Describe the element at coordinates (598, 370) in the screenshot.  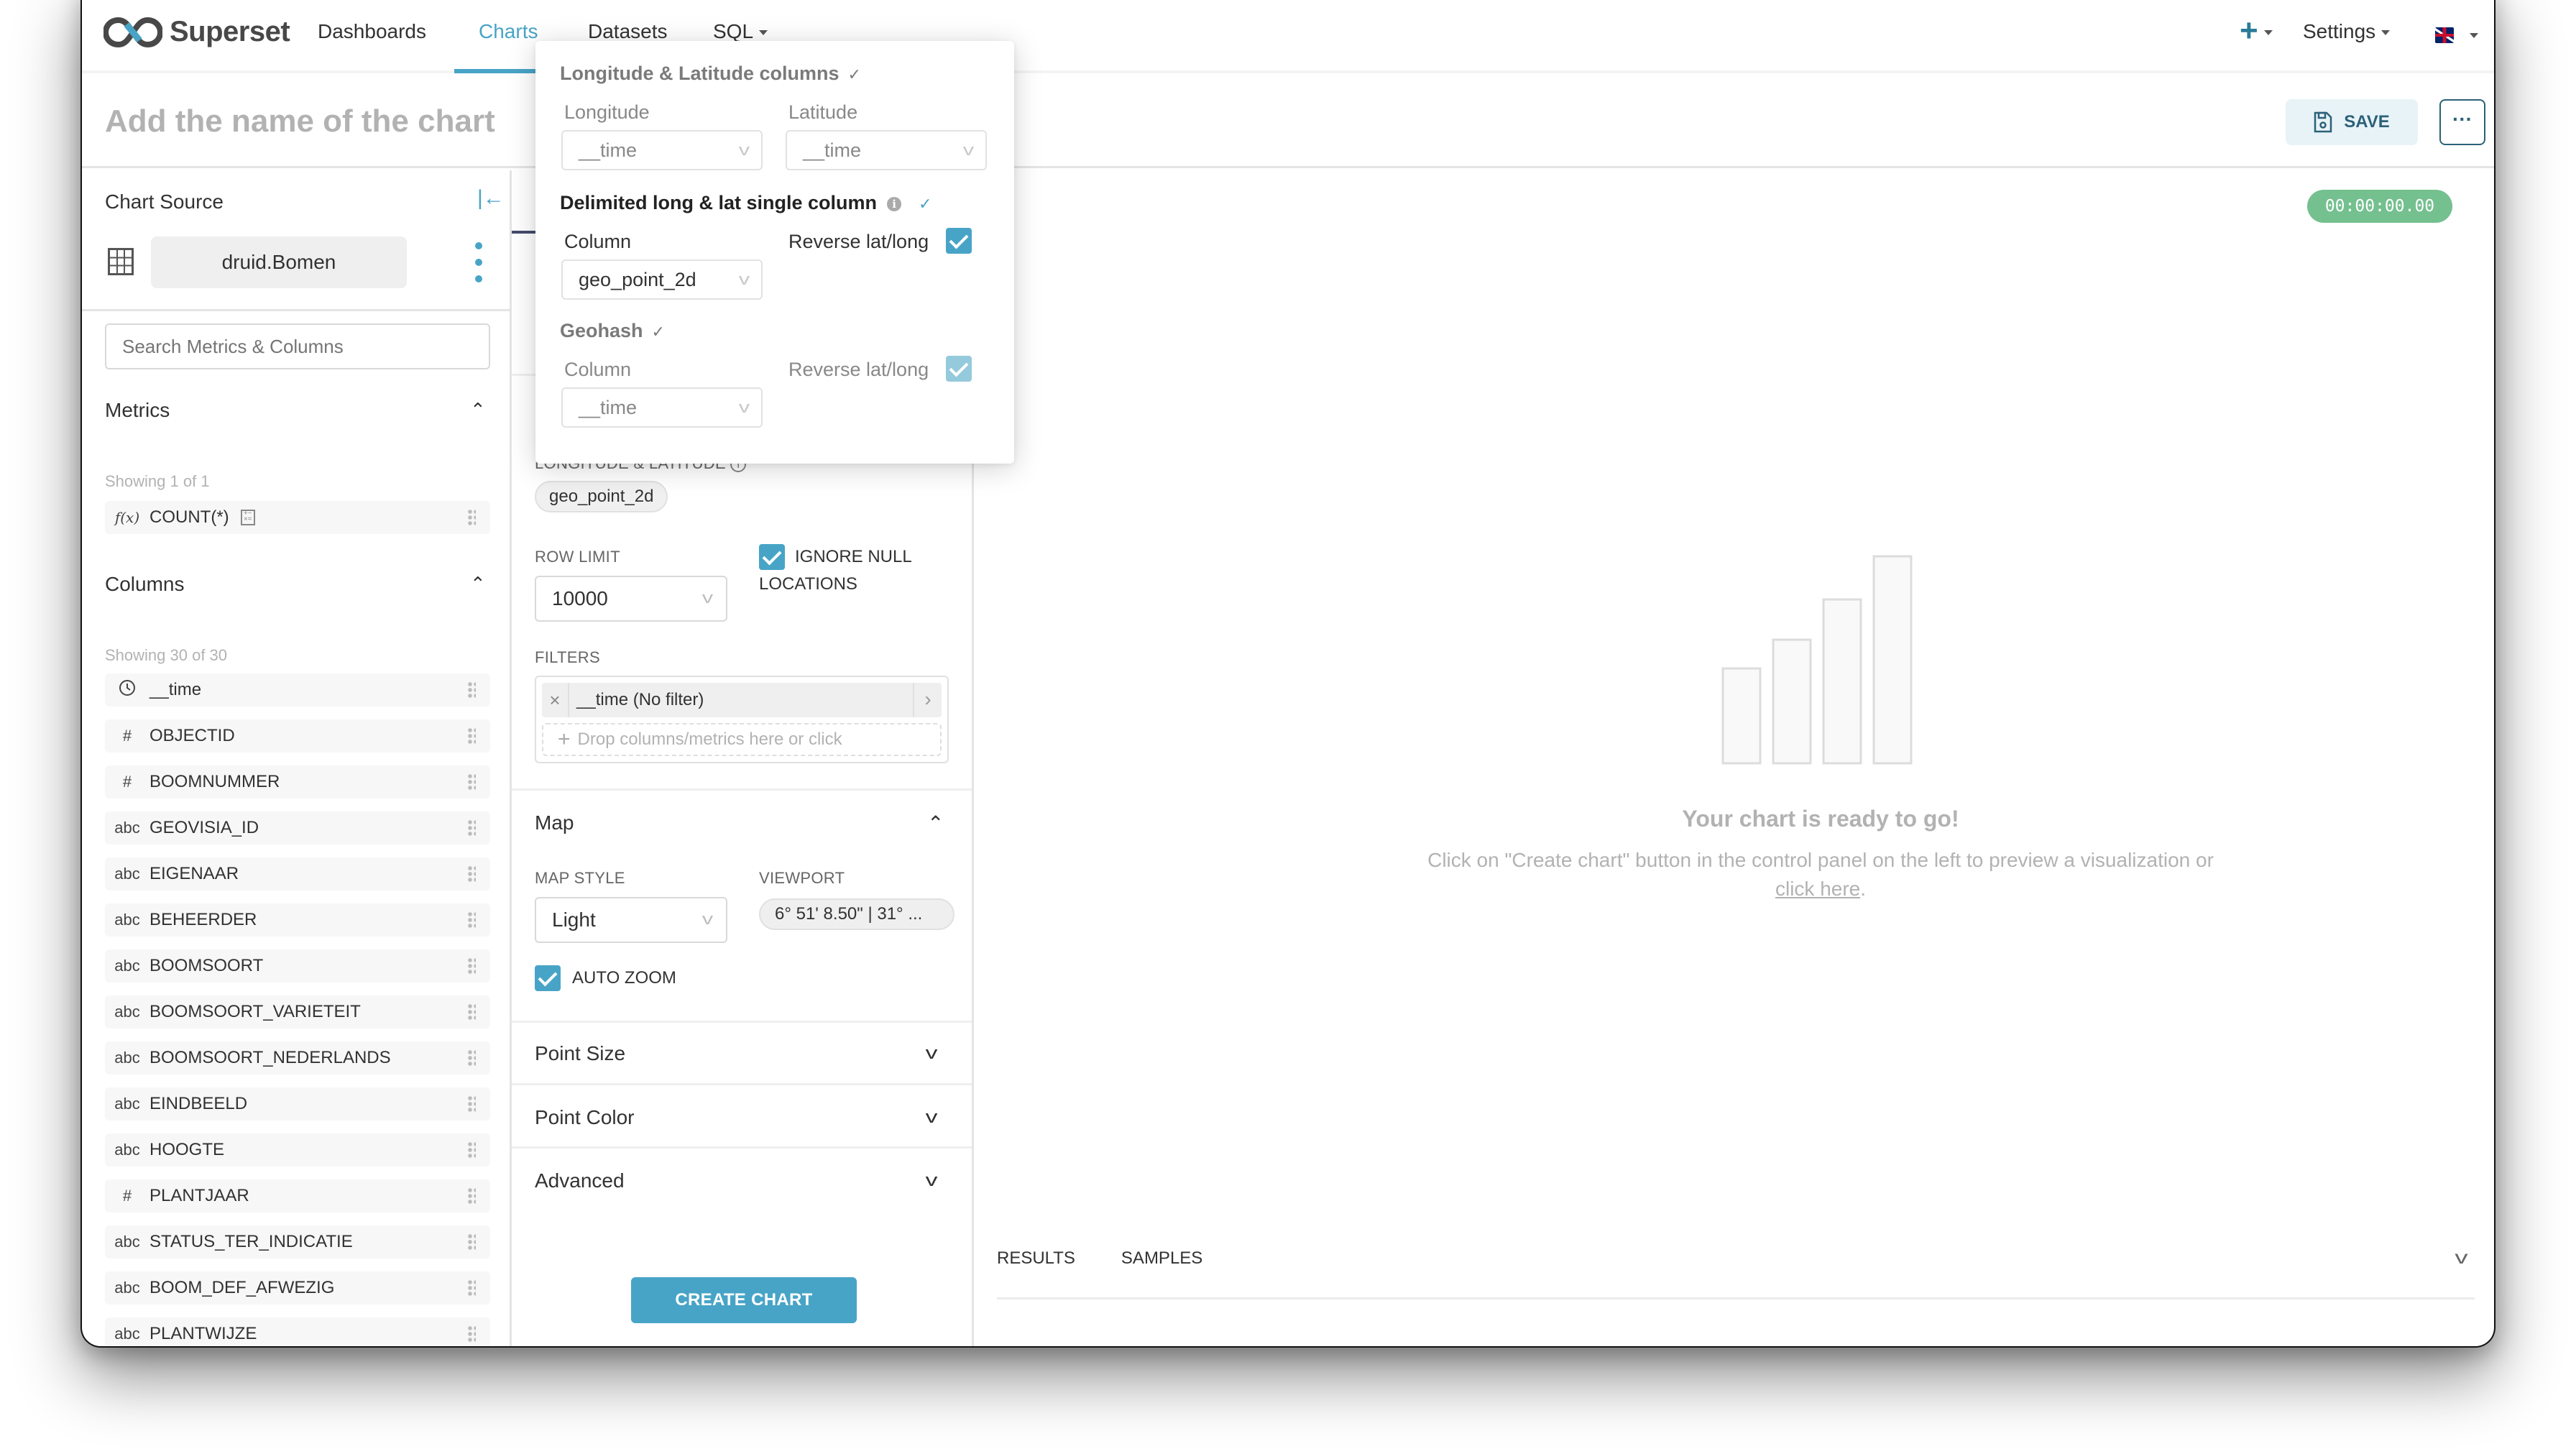
I see `geohash-column-label: Column` at that location.